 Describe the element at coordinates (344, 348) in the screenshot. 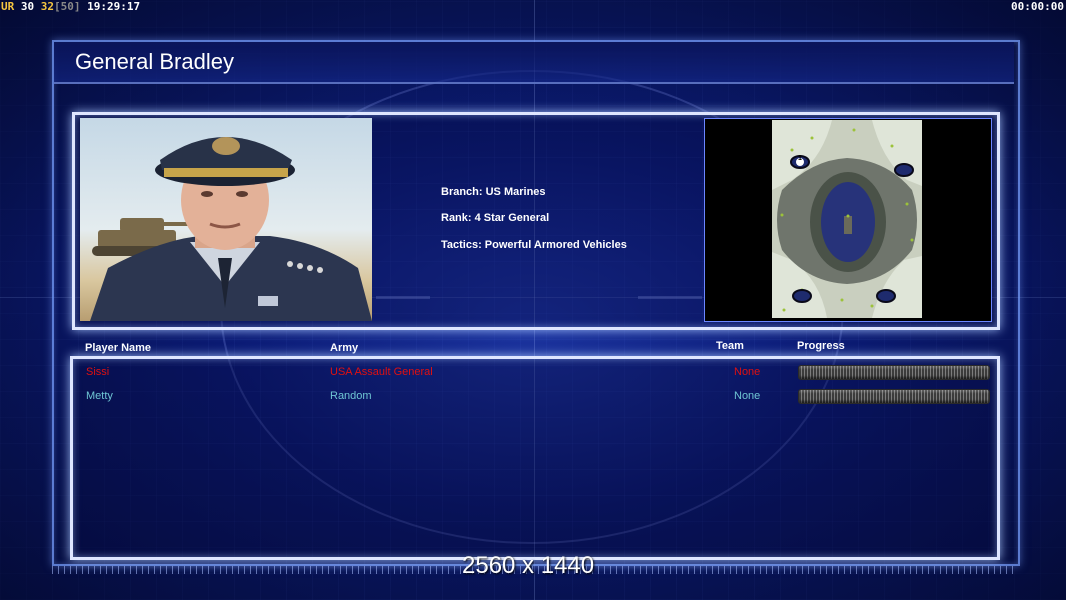

I see `column-header-army: Army` at that location.